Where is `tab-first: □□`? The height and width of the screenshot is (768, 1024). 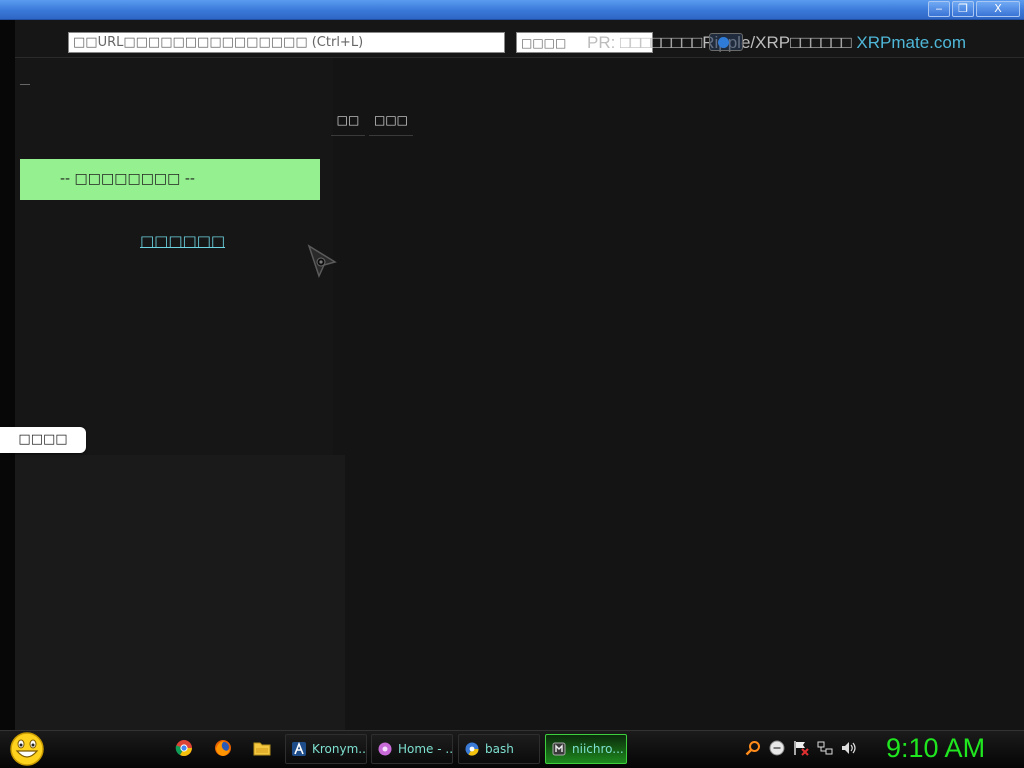 tab-first: □□ is located at coordinates (348, 123).